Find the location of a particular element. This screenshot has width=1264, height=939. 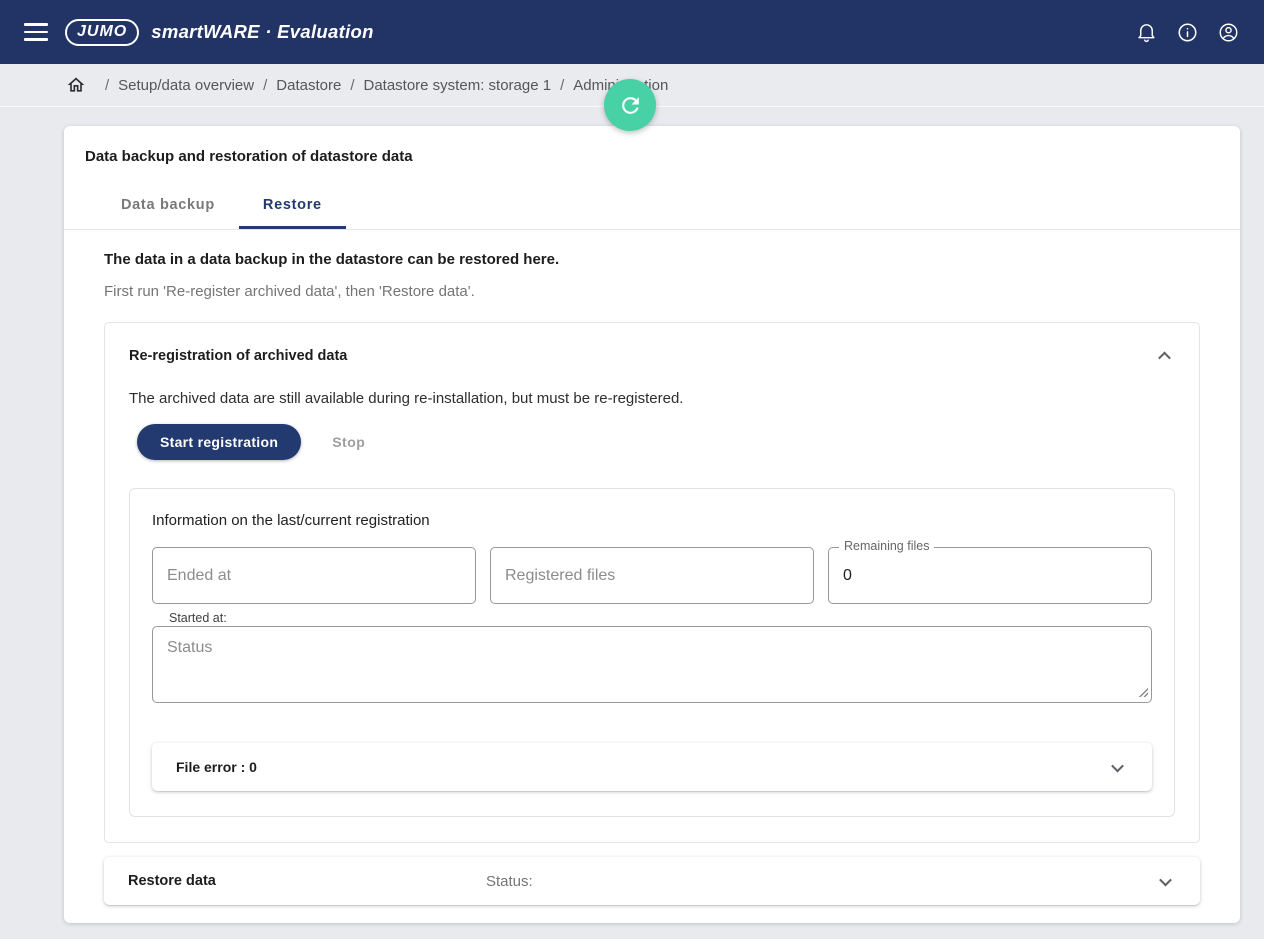

refresh-icon is located at coordinates (630, 105).